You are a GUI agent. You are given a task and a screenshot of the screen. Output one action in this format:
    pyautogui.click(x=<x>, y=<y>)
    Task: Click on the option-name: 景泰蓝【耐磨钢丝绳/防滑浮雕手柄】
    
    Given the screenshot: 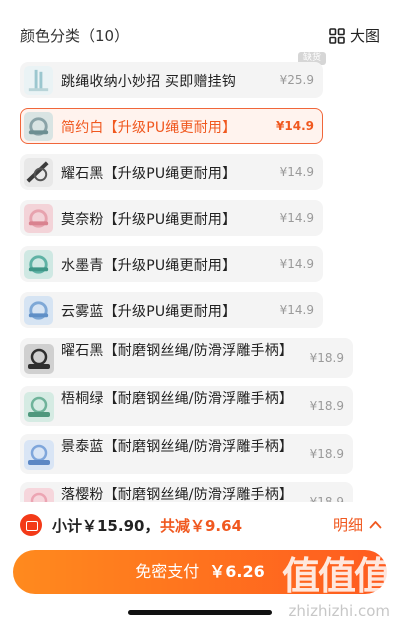 What is the action you would take?
    pyautogui.click(x=177, y=447)
    